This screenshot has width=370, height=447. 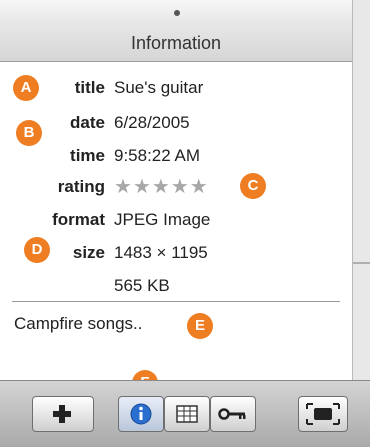 I want to click on callout-badge: E, so click(x=200, y=326).